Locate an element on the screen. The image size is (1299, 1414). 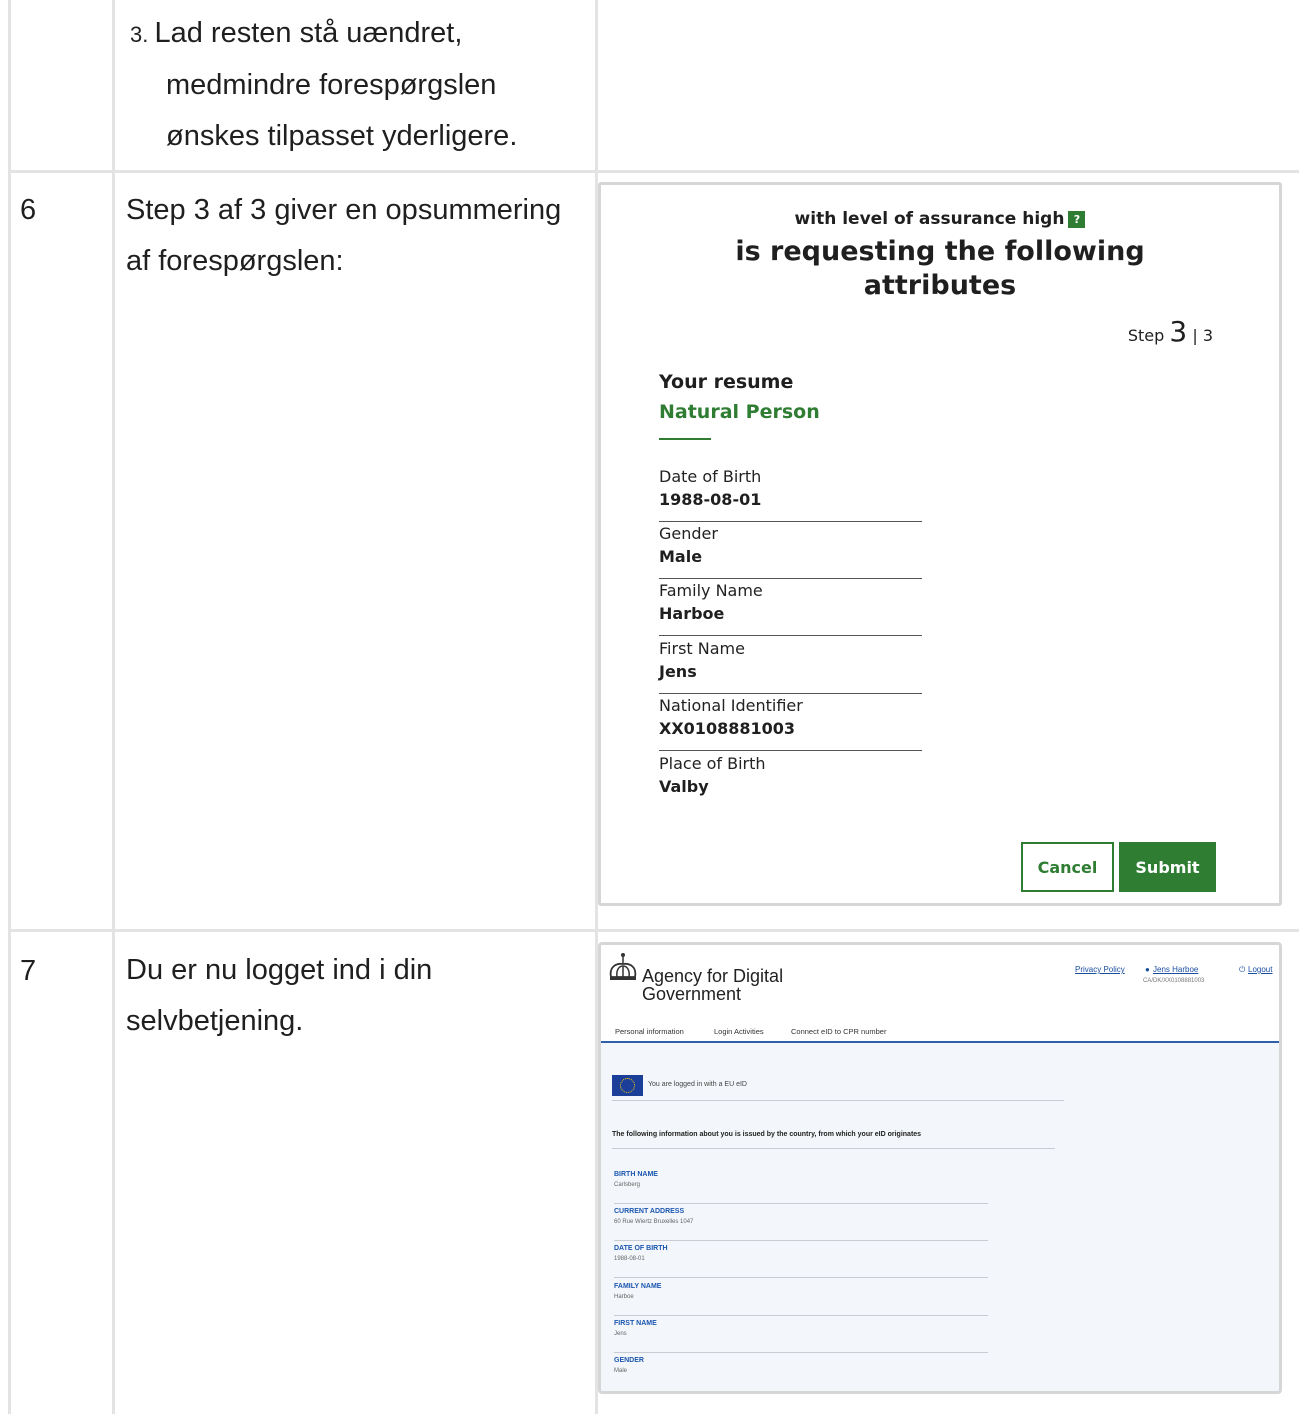
attribute-value: Male is located at coordinates (681, 556).